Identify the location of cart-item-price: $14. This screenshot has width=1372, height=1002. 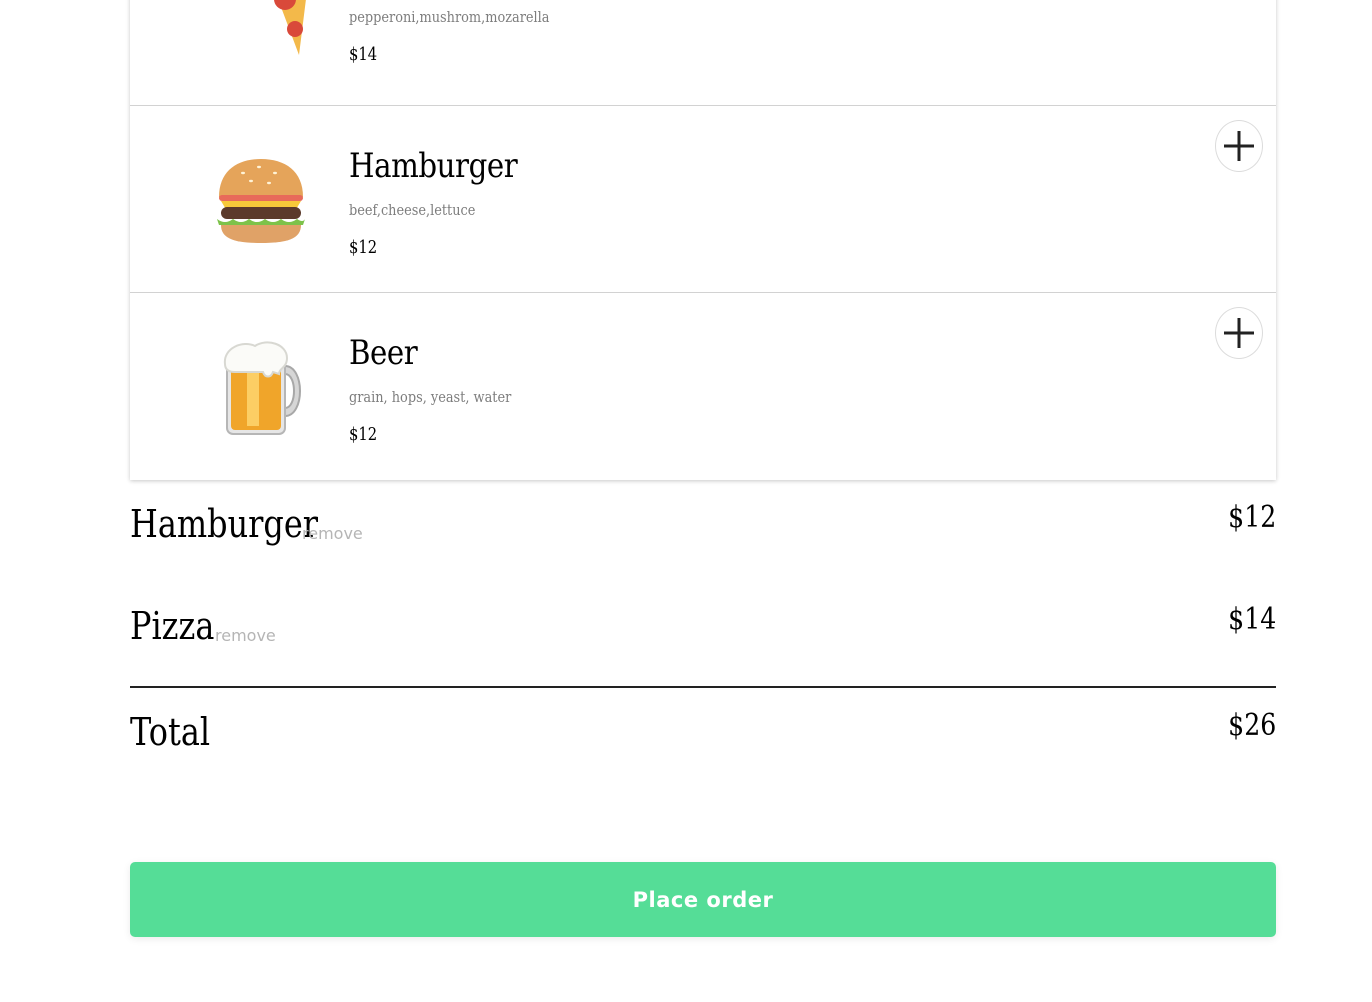
(1251, 619).